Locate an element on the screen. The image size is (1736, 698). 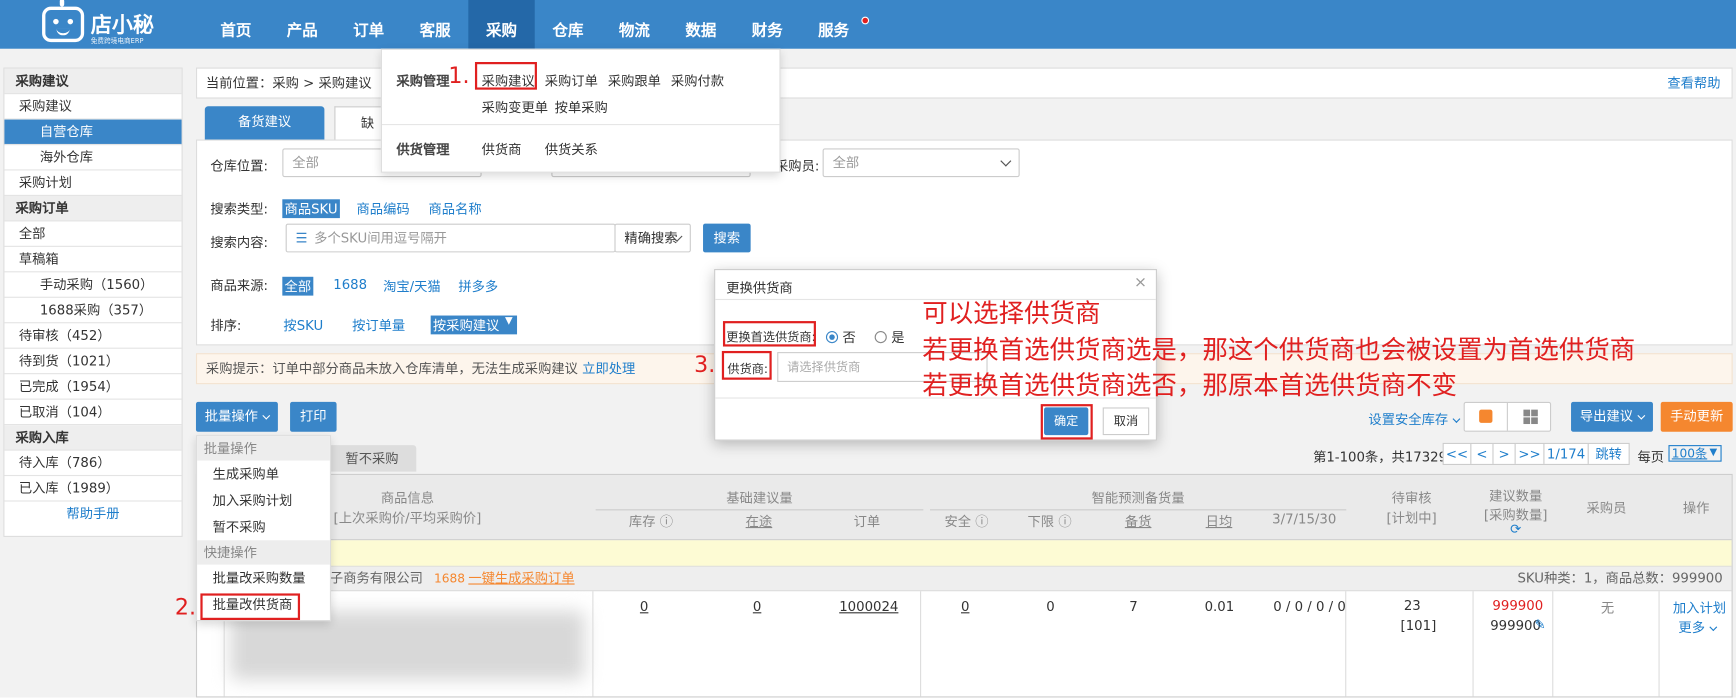
sidebar-item-own-warehouse: 自营仓库 is located at coordinates (93, 132).